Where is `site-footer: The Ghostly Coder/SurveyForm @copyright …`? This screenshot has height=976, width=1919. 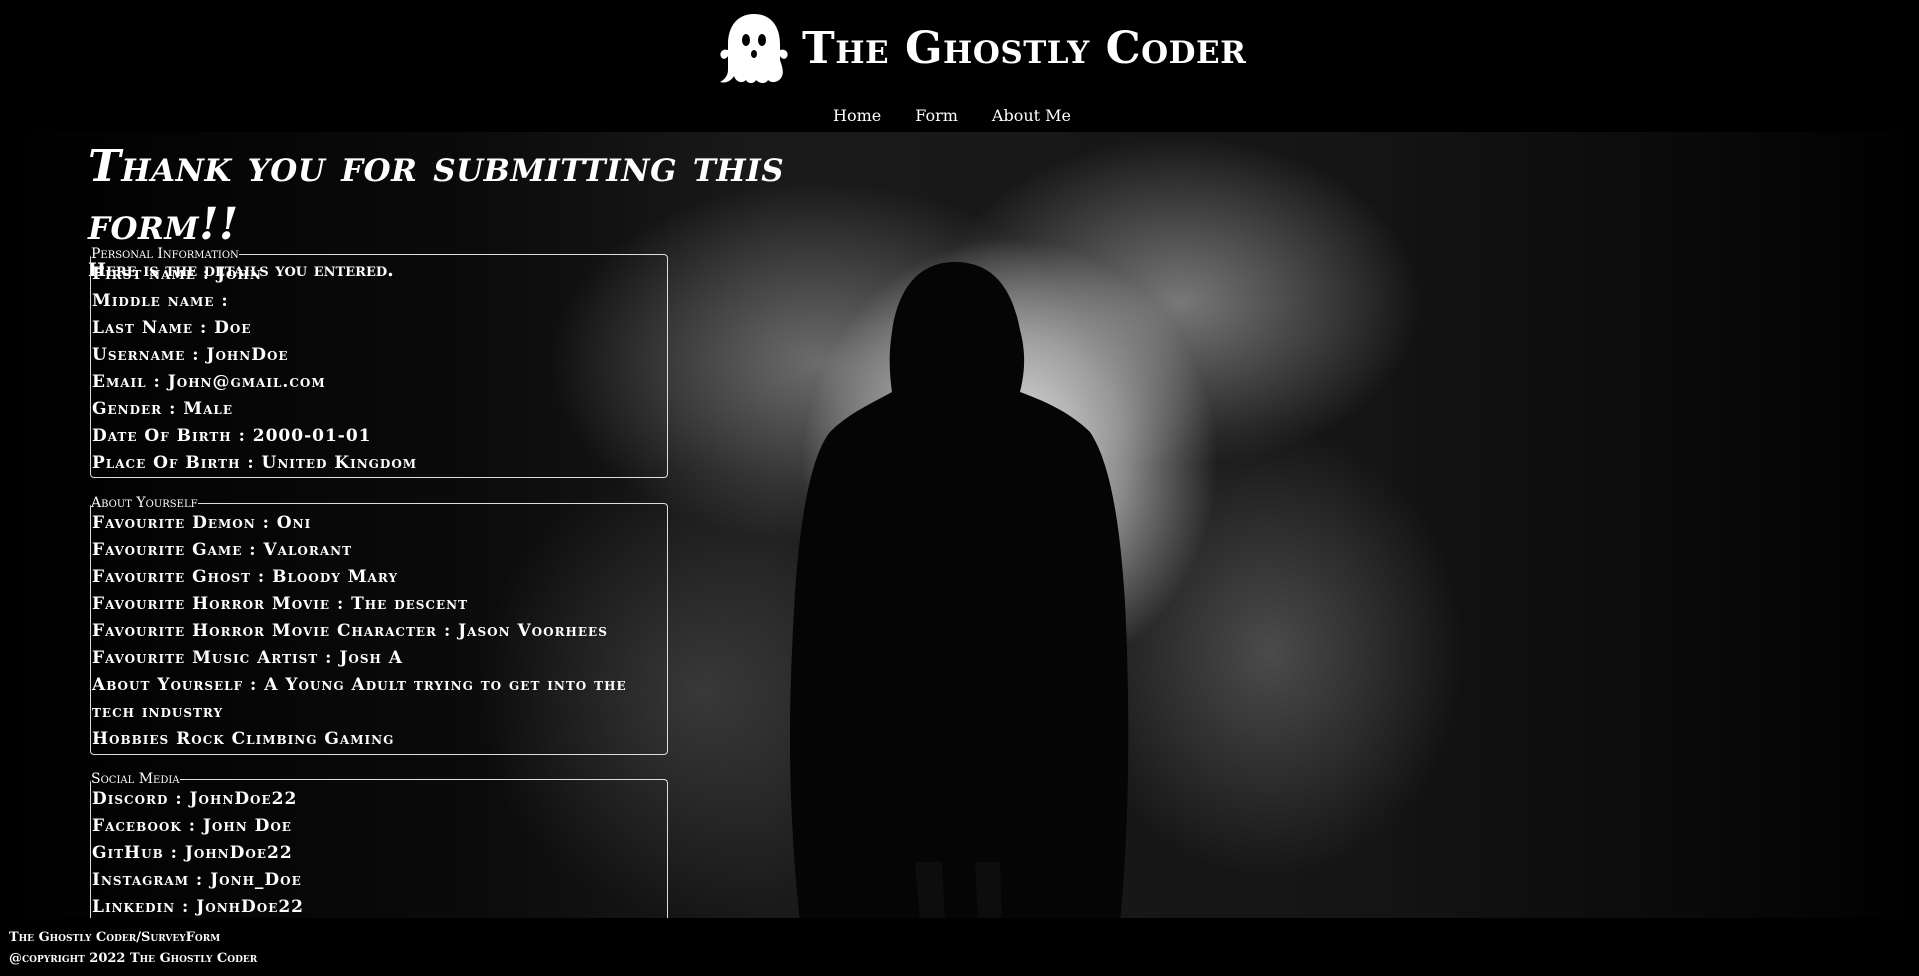
site-footer: The Ghostly Coder/SurveyForm @copyright … is located at coordinates (959, 947).